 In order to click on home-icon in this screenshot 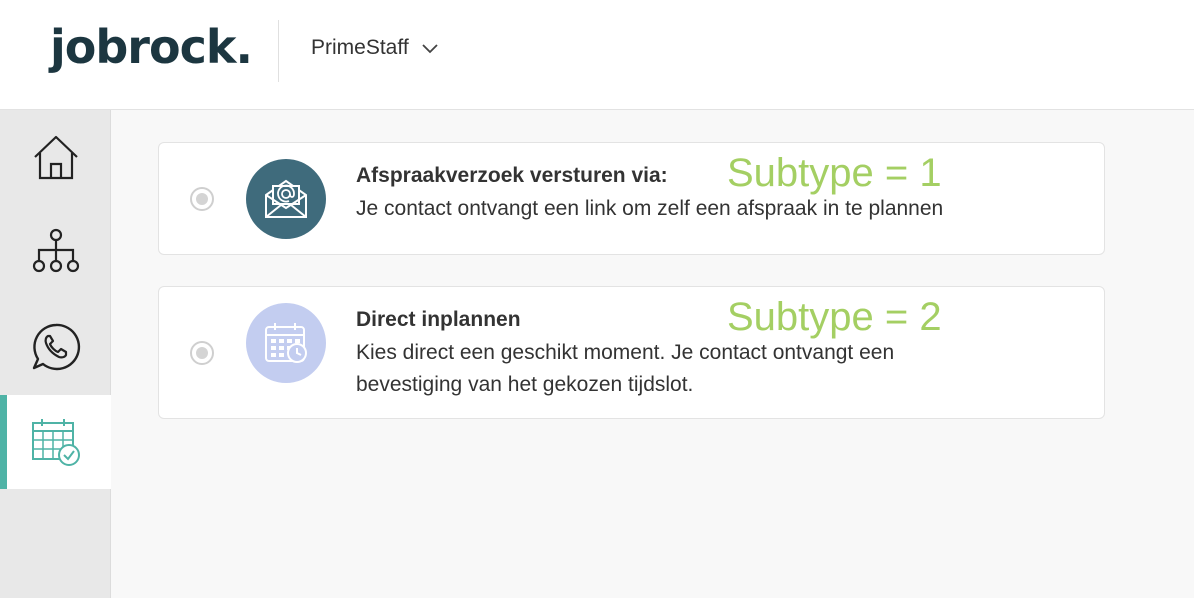, I will do `click(55, 157)`.